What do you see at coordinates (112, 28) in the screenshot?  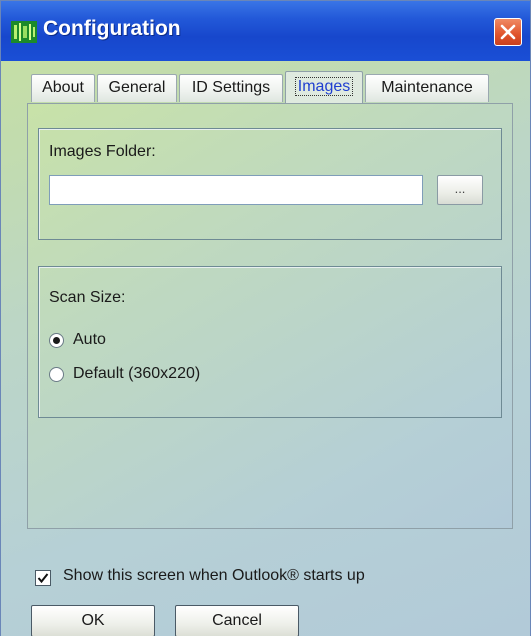 I see `window-title: Configuration` at bounding box center [112, 28].